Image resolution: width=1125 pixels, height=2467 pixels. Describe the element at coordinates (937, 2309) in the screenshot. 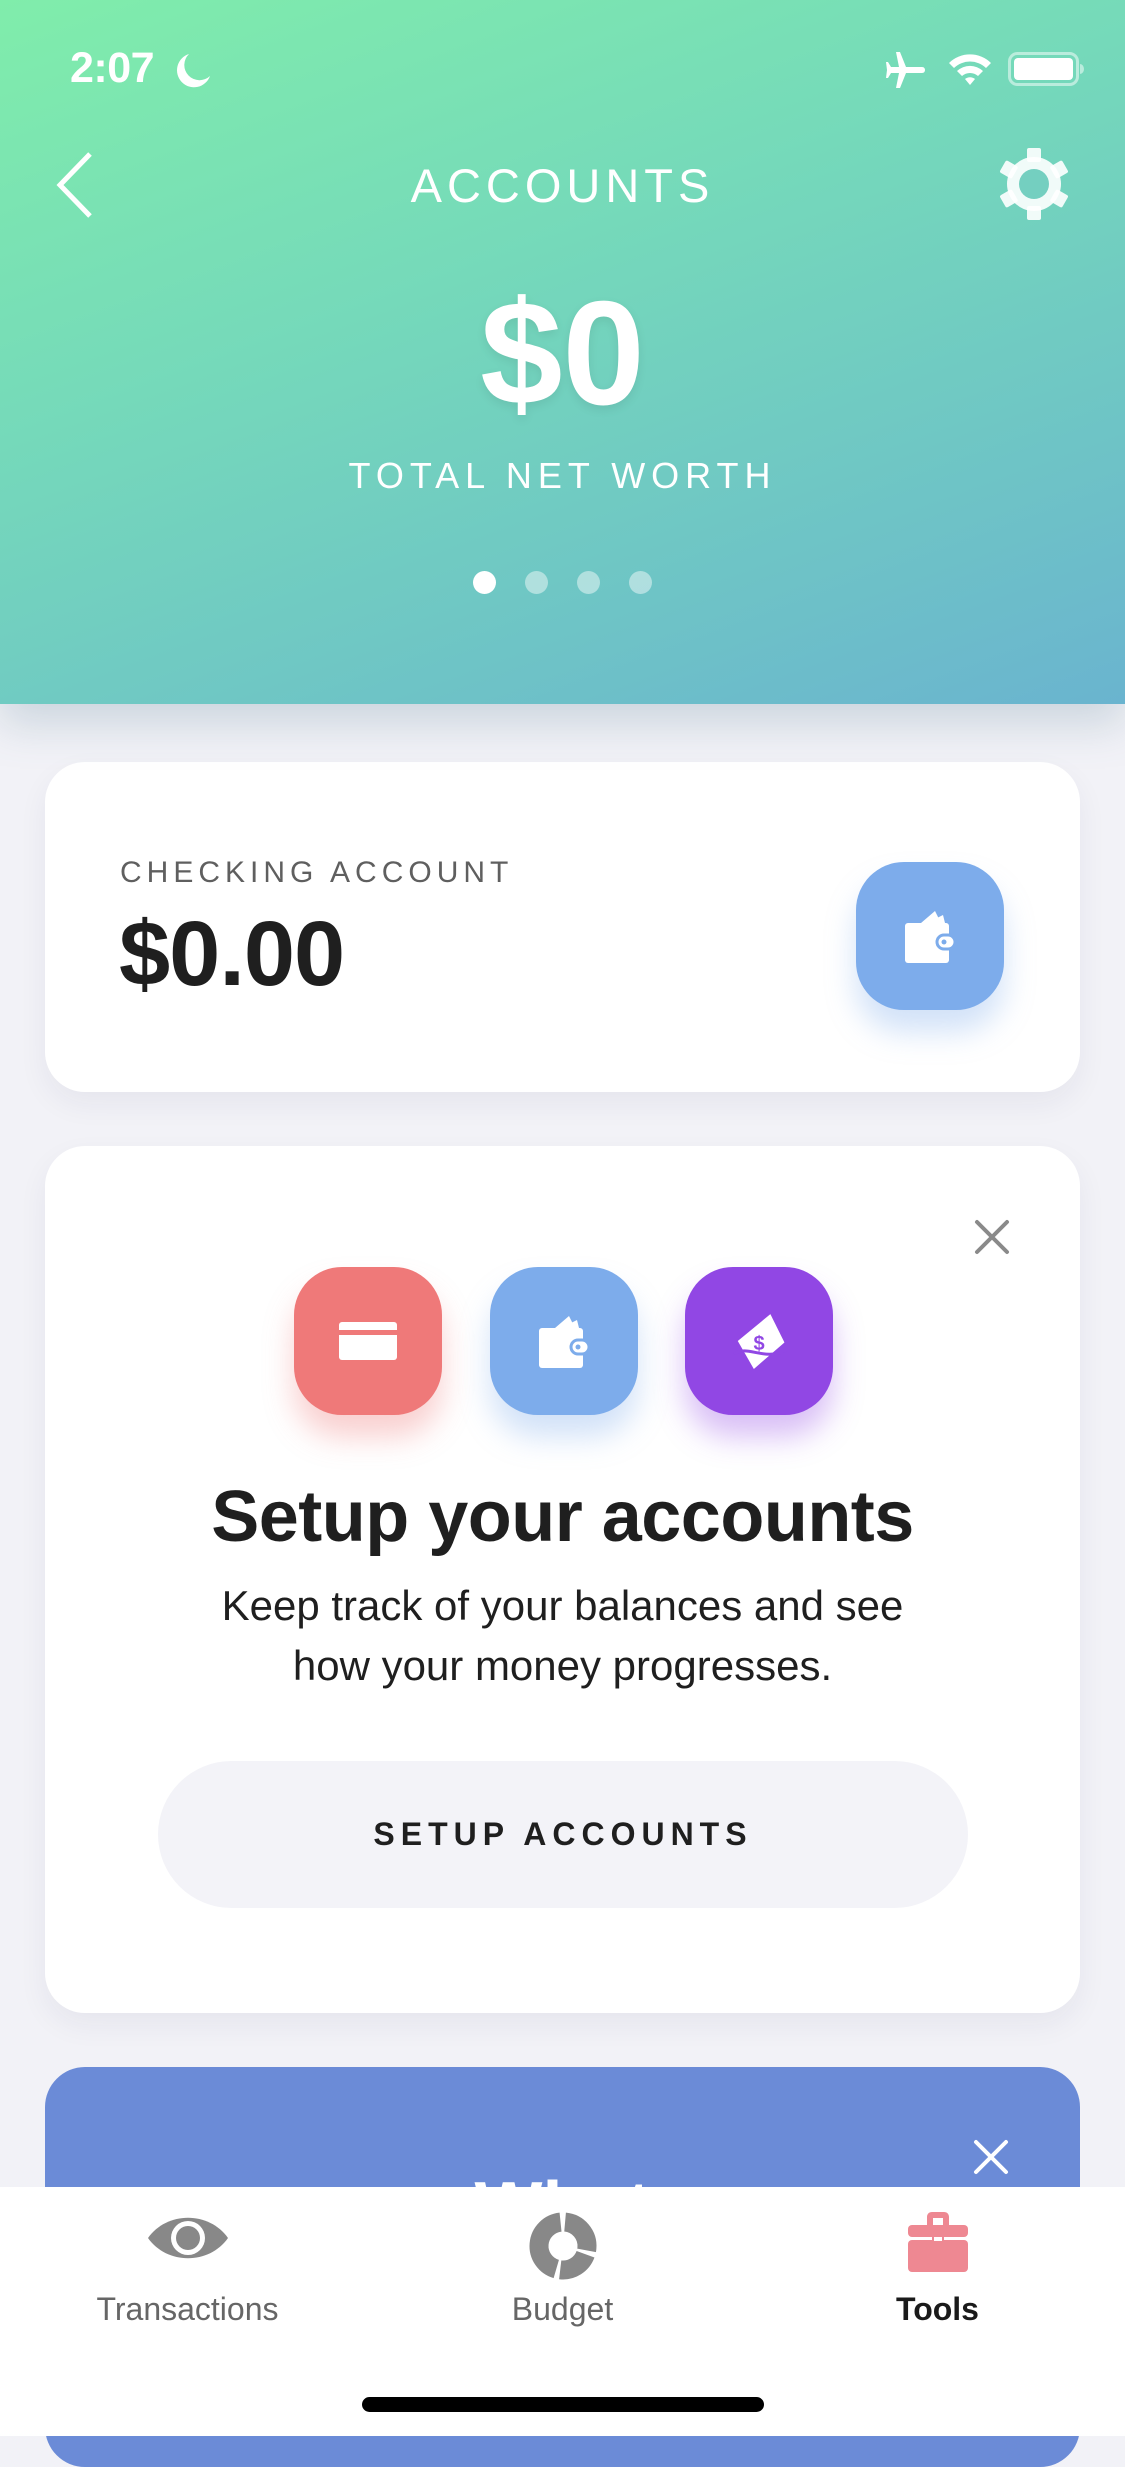

I see `tab-label: Tools` at that location.